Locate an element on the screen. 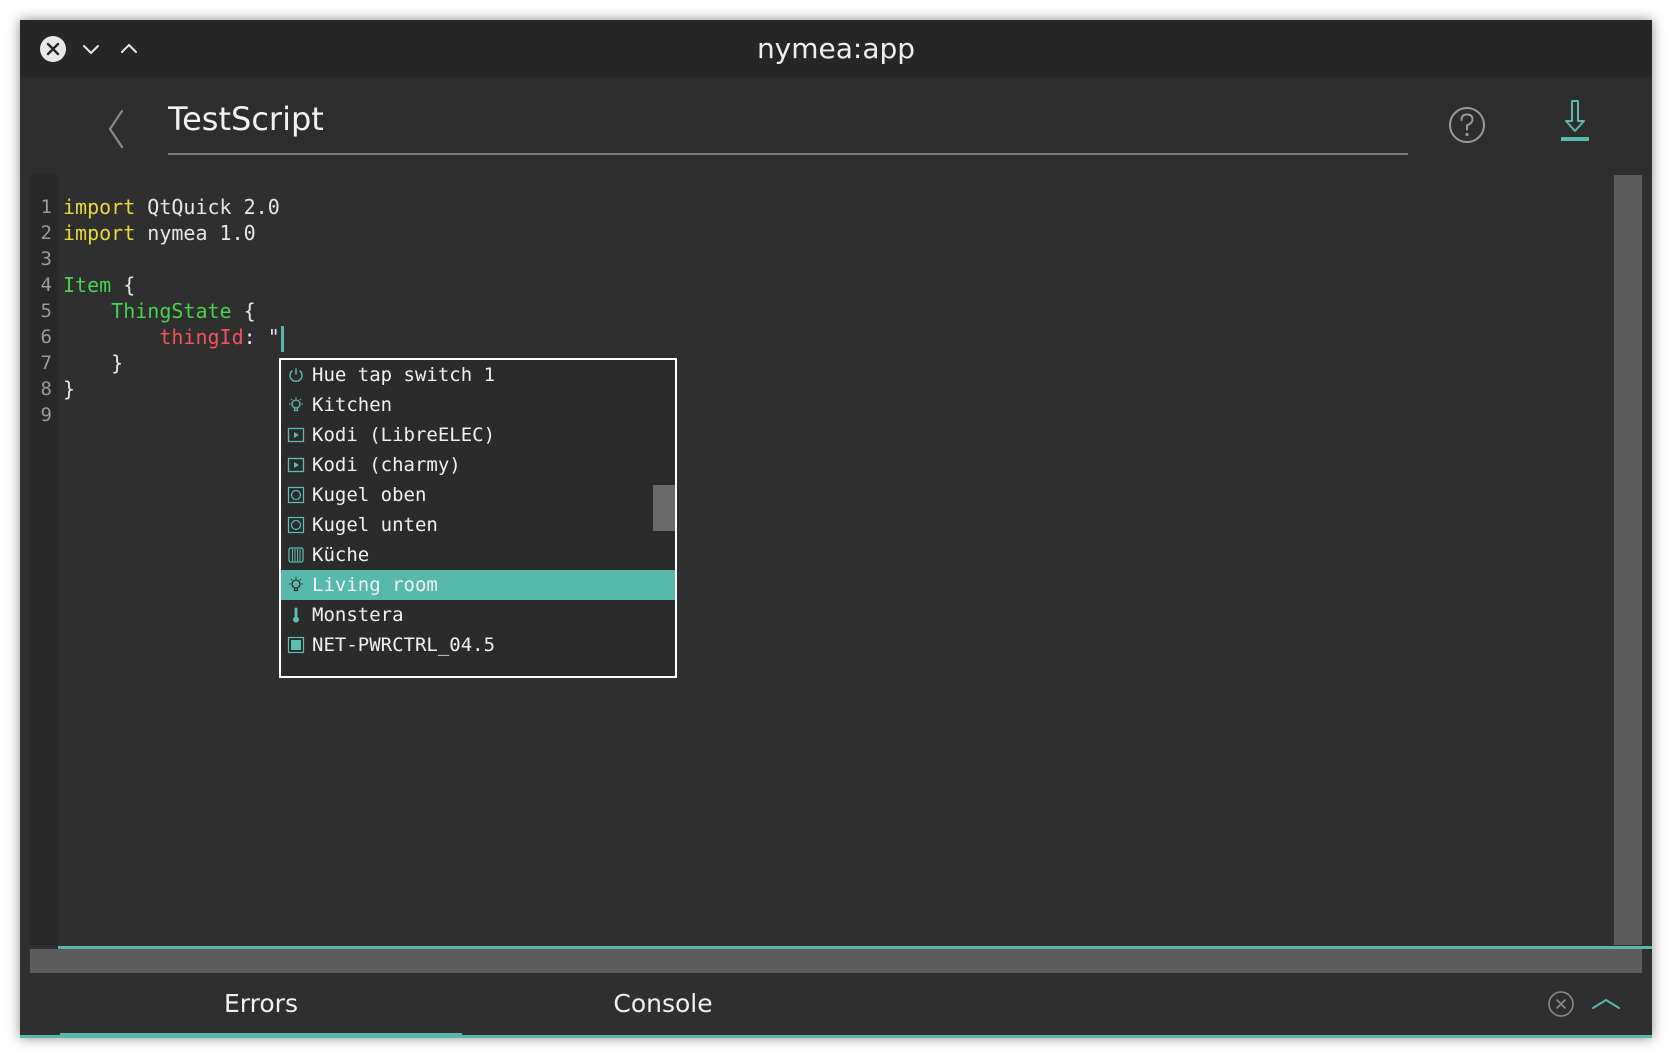  completion-label: Küche is located at coordinates (341, 555).